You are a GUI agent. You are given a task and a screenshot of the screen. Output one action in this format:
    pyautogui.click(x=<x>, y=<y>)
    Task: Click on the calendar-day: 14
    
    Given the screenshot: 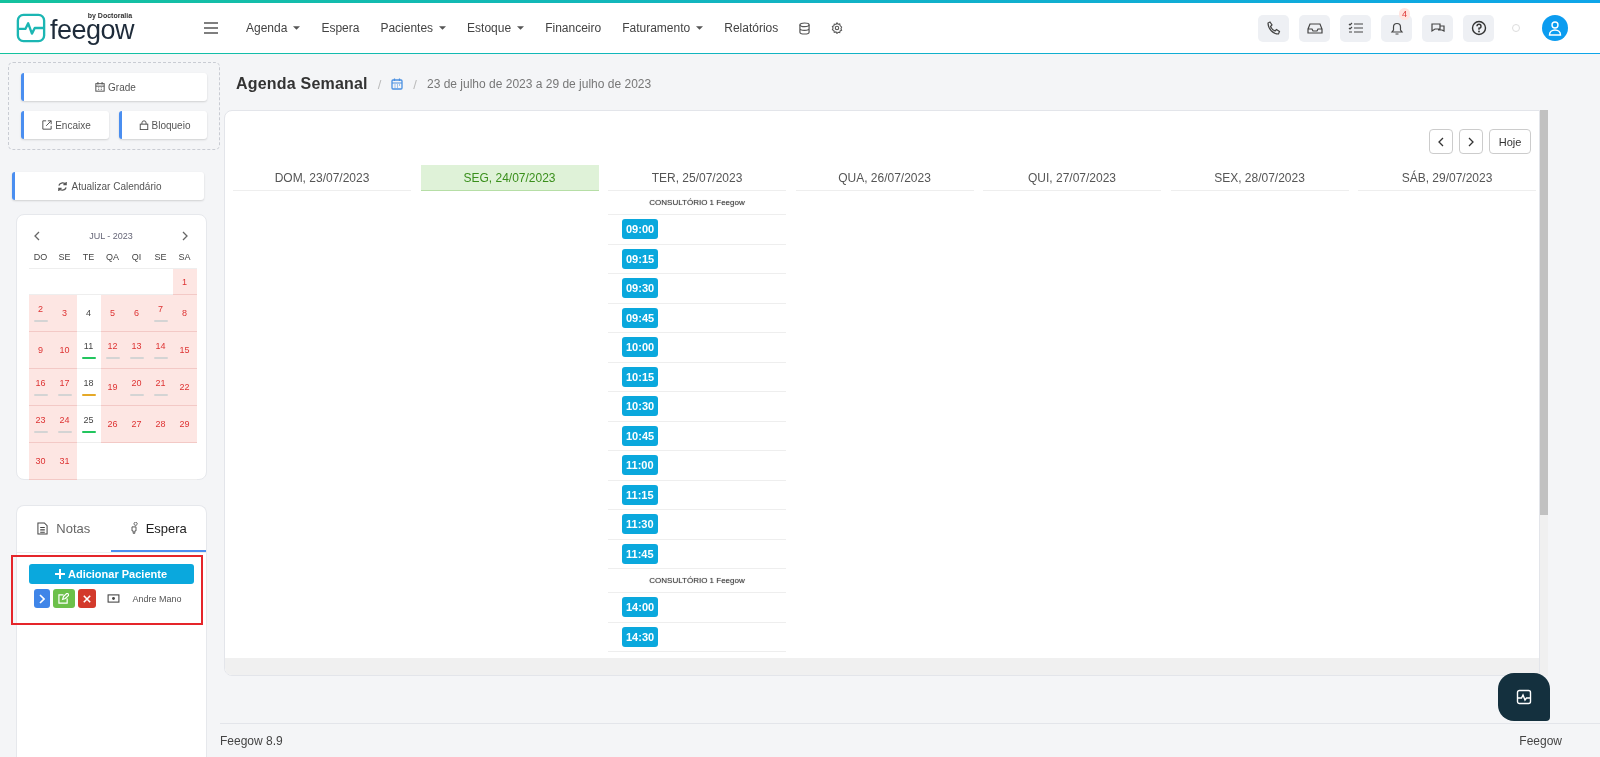 What is the action you would take?
    pyautogui.click(x=160, y=350)
    